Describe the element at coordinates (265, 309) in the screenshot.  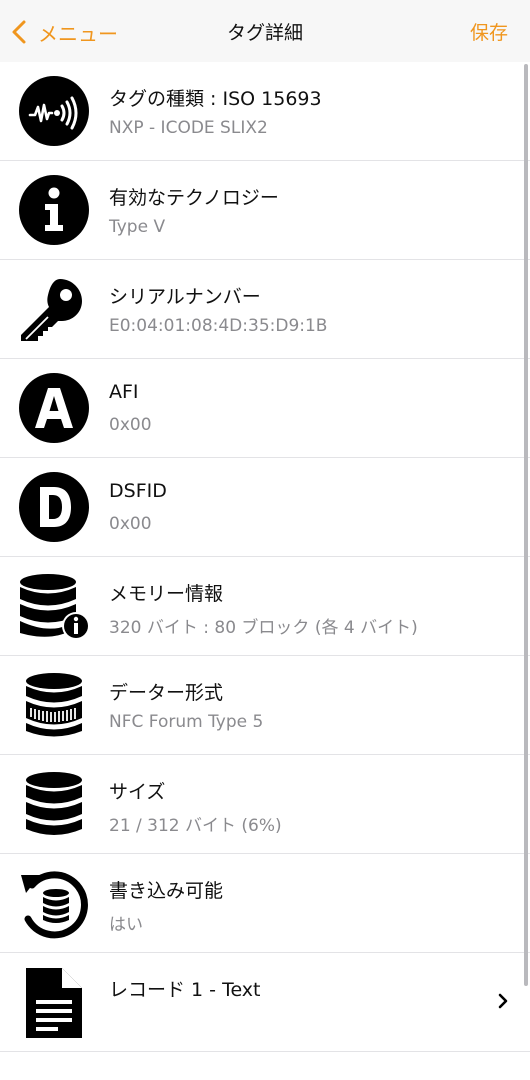
I see `serial-number-row: シリアルナンバー E0:04:01:08:4D:35:D9:1B` at that location.